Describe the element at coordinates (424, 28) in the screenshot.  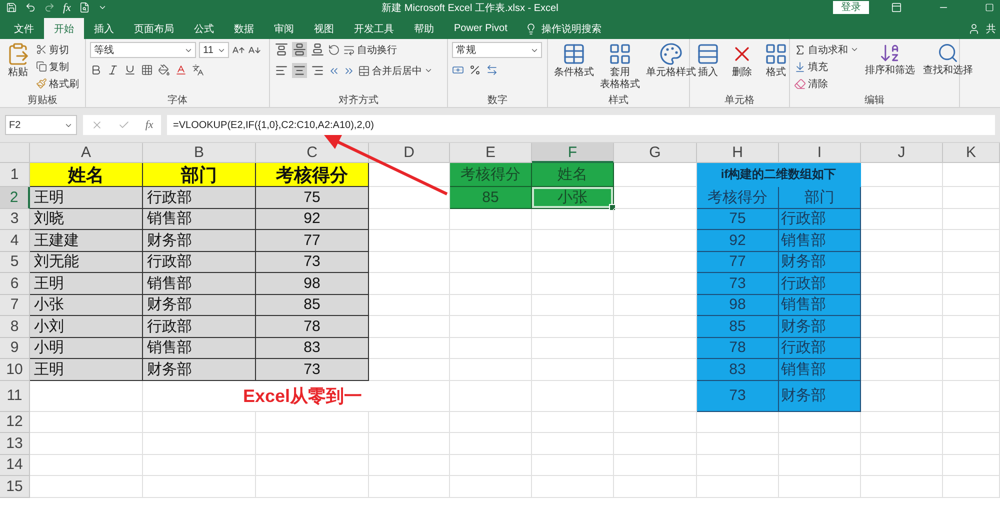
I see `ribbon-tab: 帮助` at that location.